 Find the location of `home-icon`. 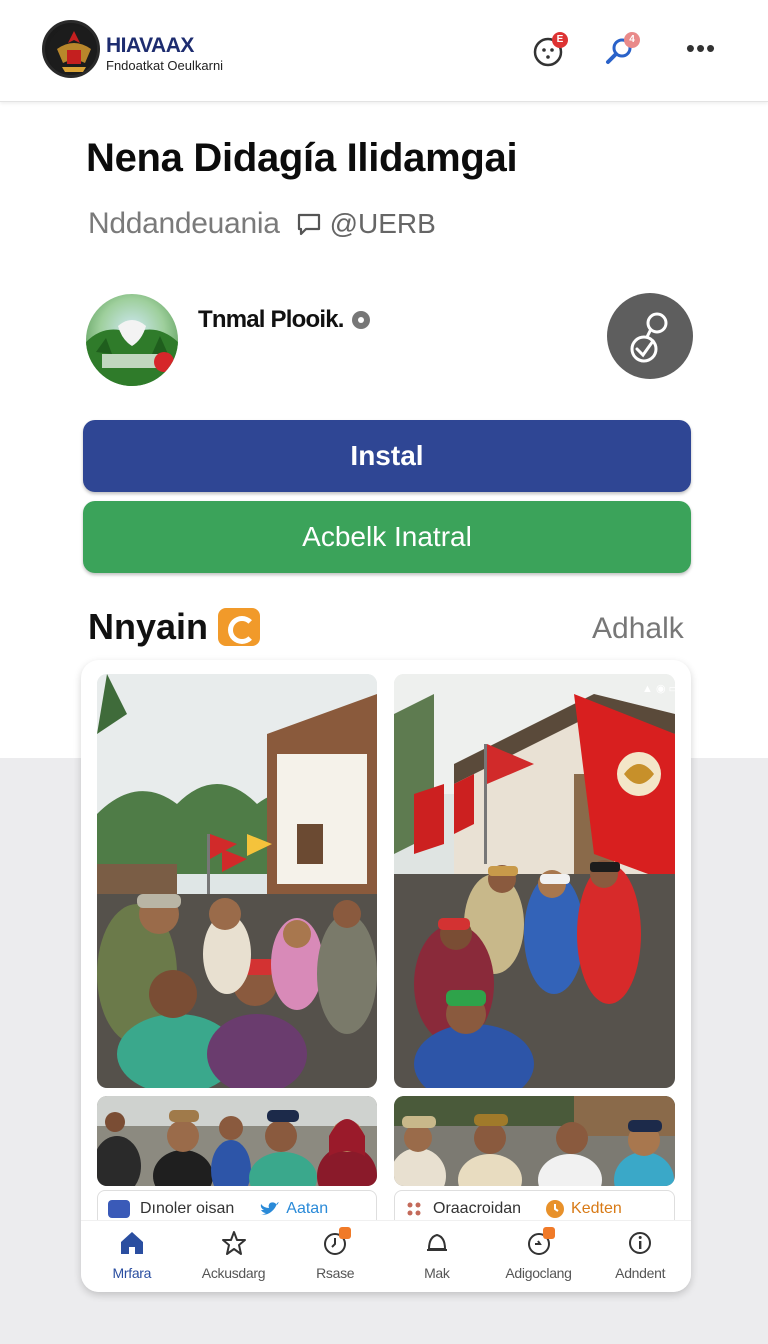

home-icon is located at coordinates (131, 1243).